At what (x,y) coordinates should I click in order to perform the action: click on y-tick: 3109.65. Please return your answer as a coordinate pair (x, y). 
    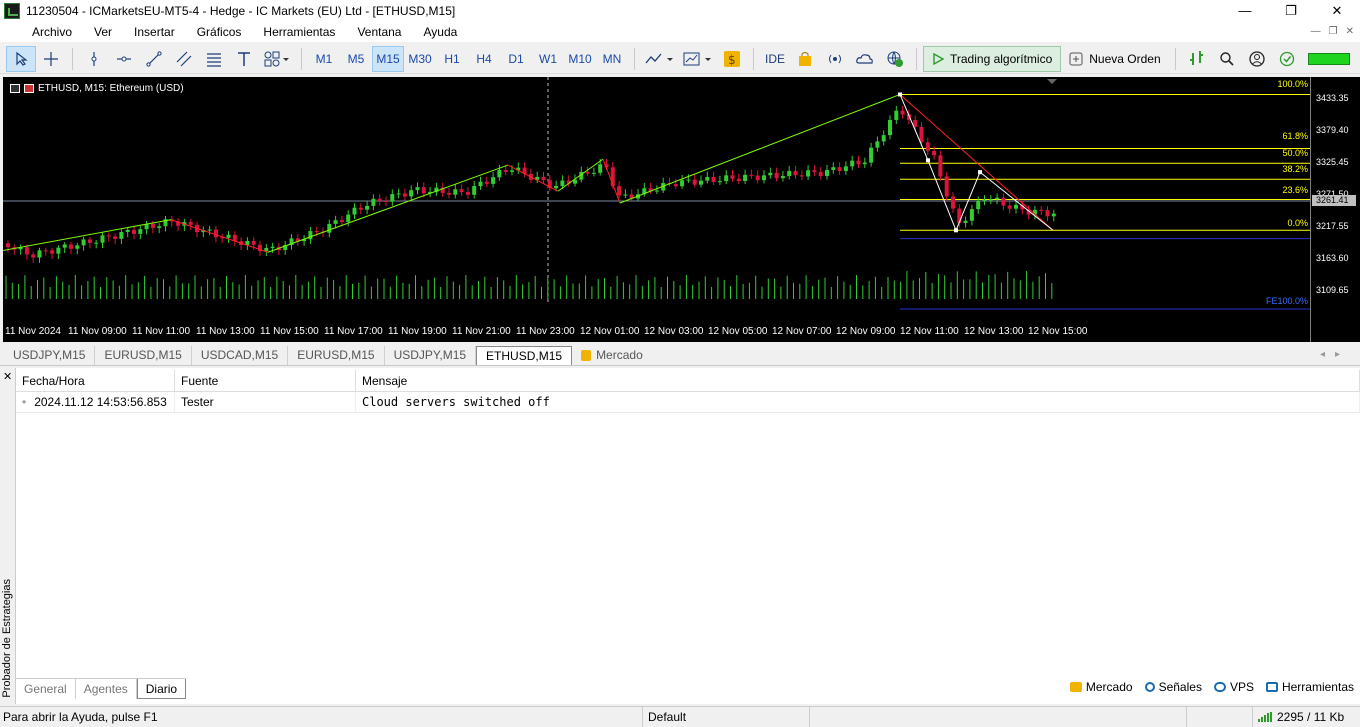
    Looking at the image, I should click on (1332, 290).